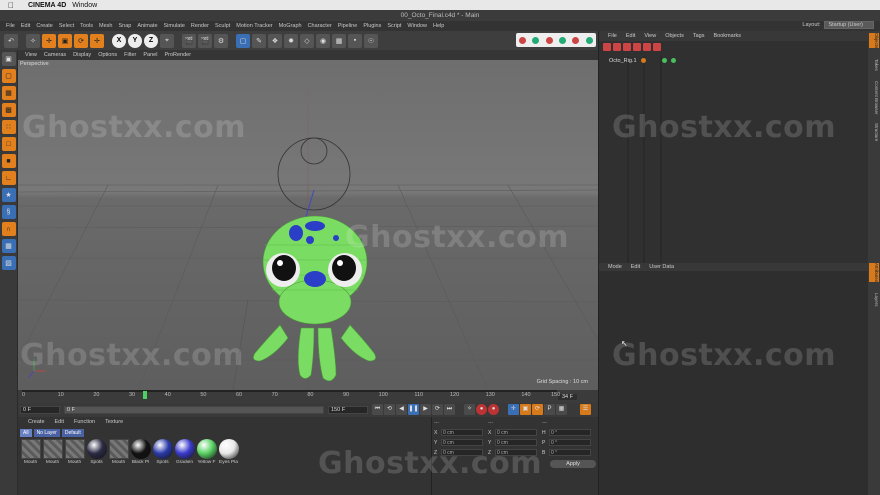 Image resolution: width=880 pixels, height=495 pixels. I want to click on material-swatch: Yellow F, so click(206, 454).